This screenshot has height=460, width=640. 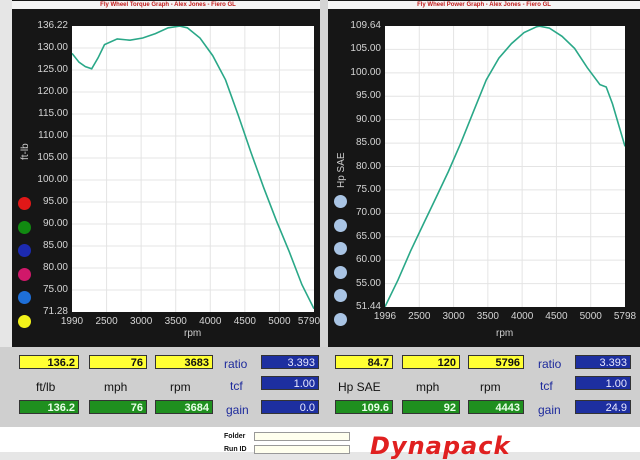 What do you see at coordinates (49, 407) in the screenshot?
I see `torque-peak-value: 136.2` at bounding box center [49, 407].